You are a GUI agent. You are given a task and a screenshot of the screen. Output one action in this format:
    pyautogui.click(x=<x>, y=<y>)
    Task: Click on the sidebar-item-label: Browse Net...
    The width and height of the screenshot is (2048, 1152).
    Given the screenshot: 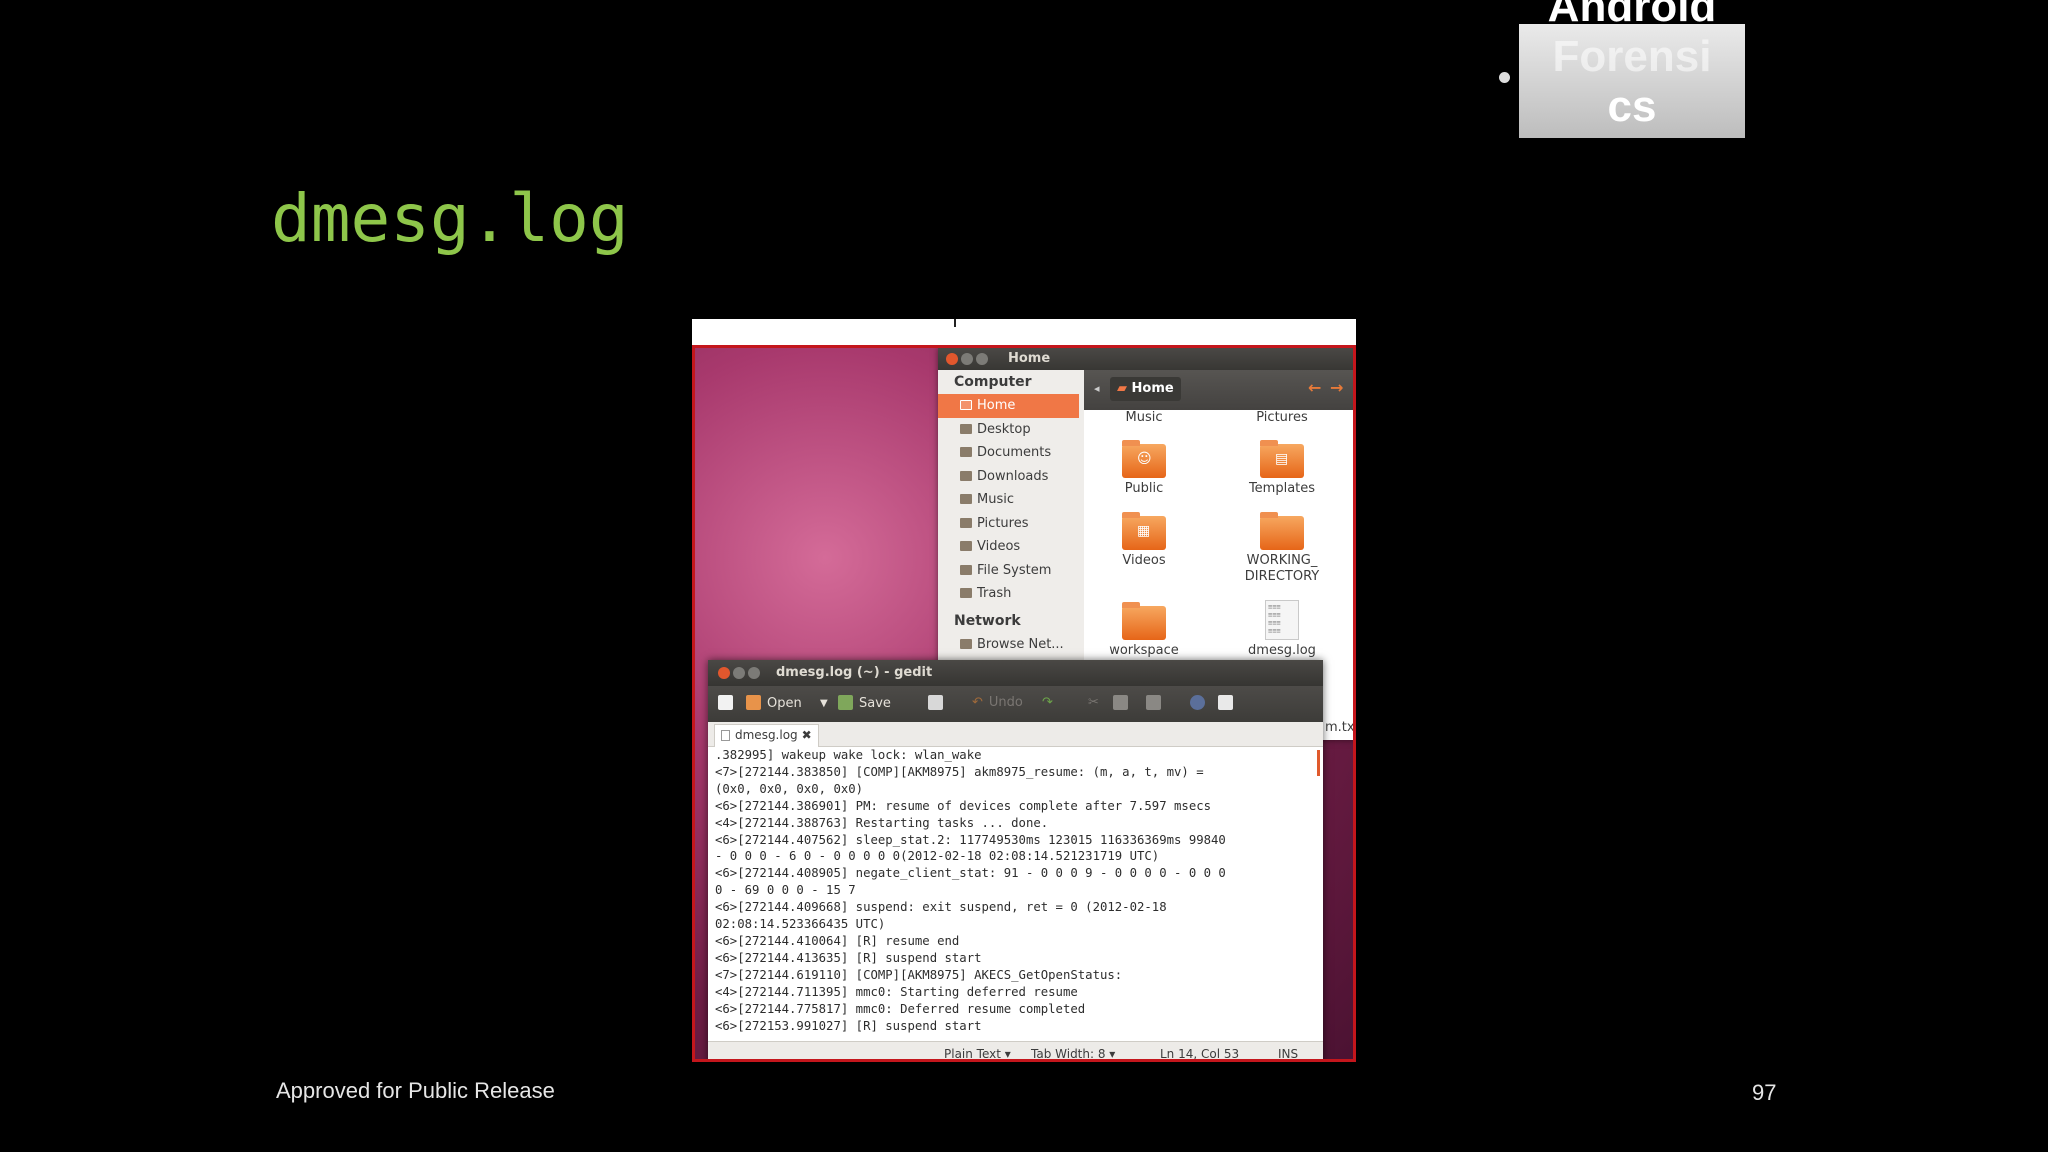 What is the action you would take?
    pyautogui.click(x=1020, y=644)
    